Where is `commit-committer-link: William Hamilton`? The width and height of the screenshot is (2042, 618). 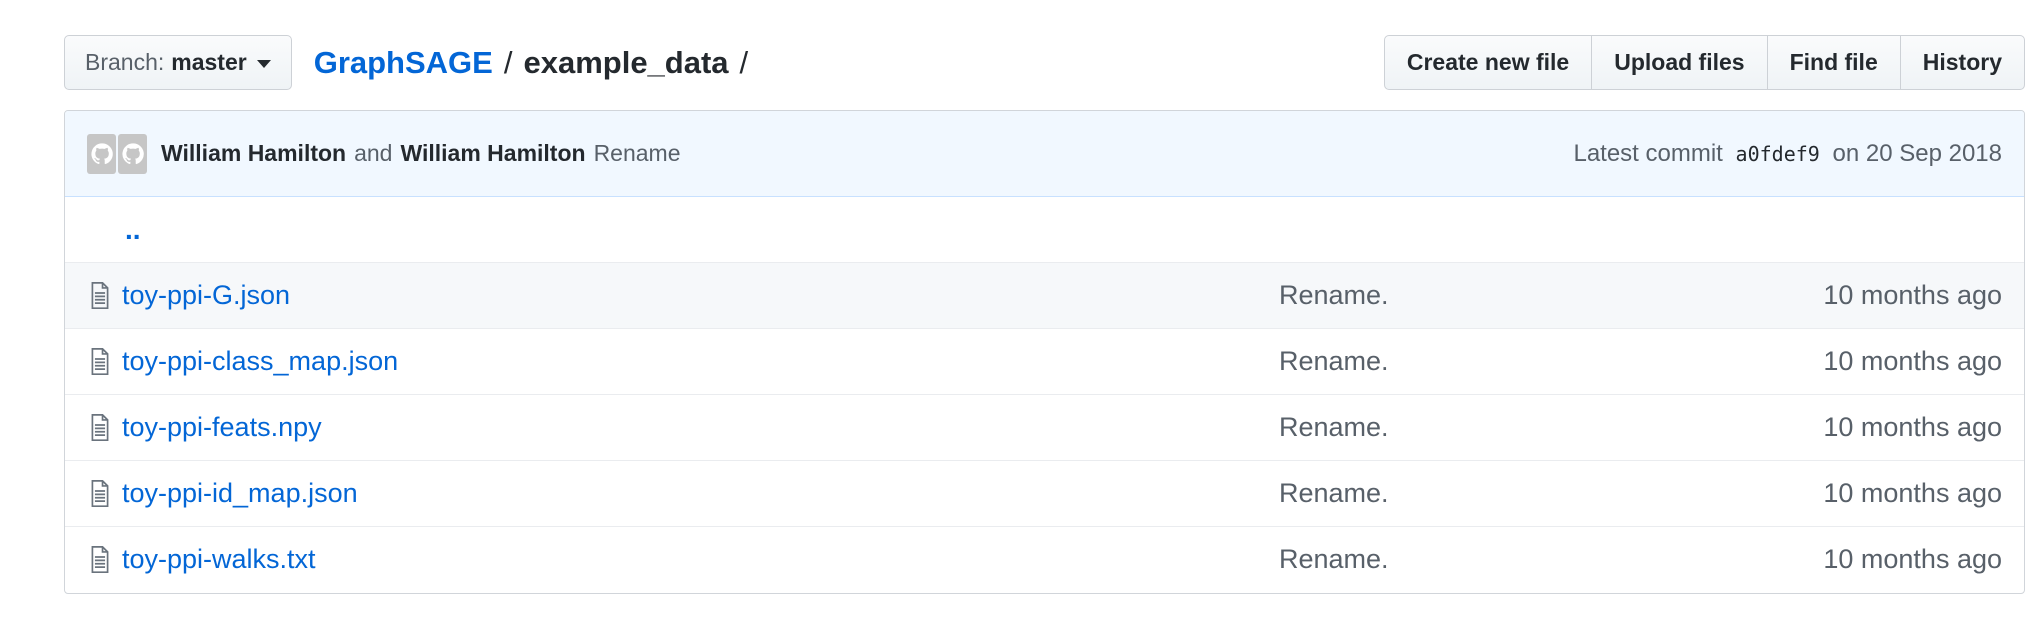
commit-committer-link: William Hamilton is located at coordinates (492, 153).